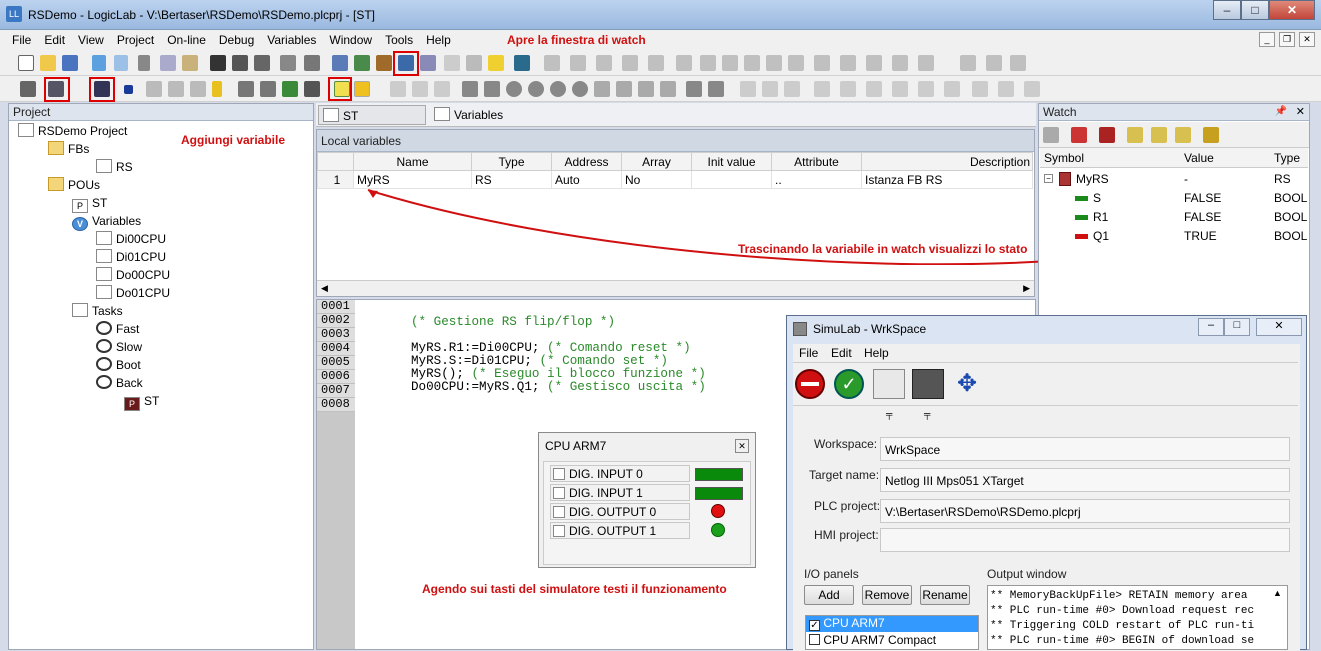 The height and width of the screenshot is (651, 1321). What do you see at coordinates (892, 641) in the screenshot?
I see `list-item: CPU ARM7 Compact` at bounding box center [892, 641].